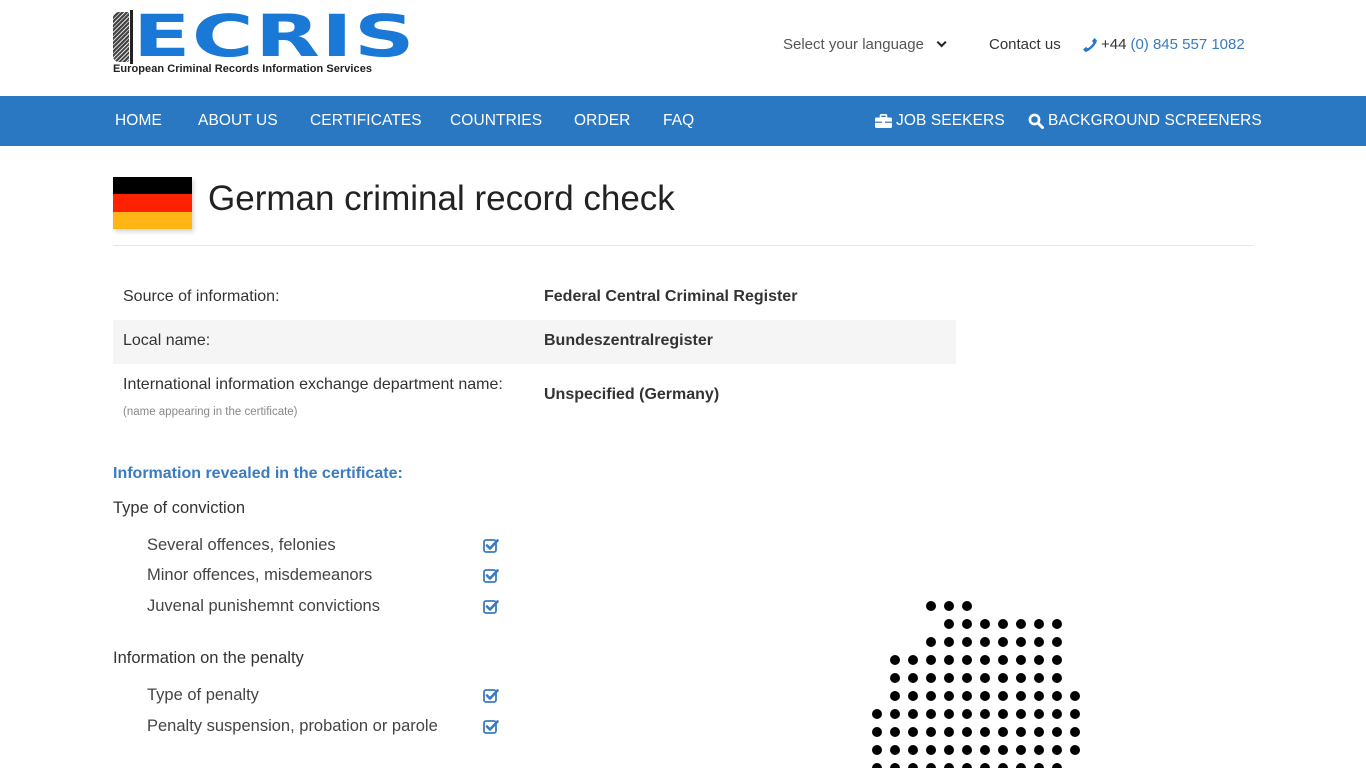 The image size is (1366, 768). I want to click on nav-faq: FAQ, so click(678, 121).